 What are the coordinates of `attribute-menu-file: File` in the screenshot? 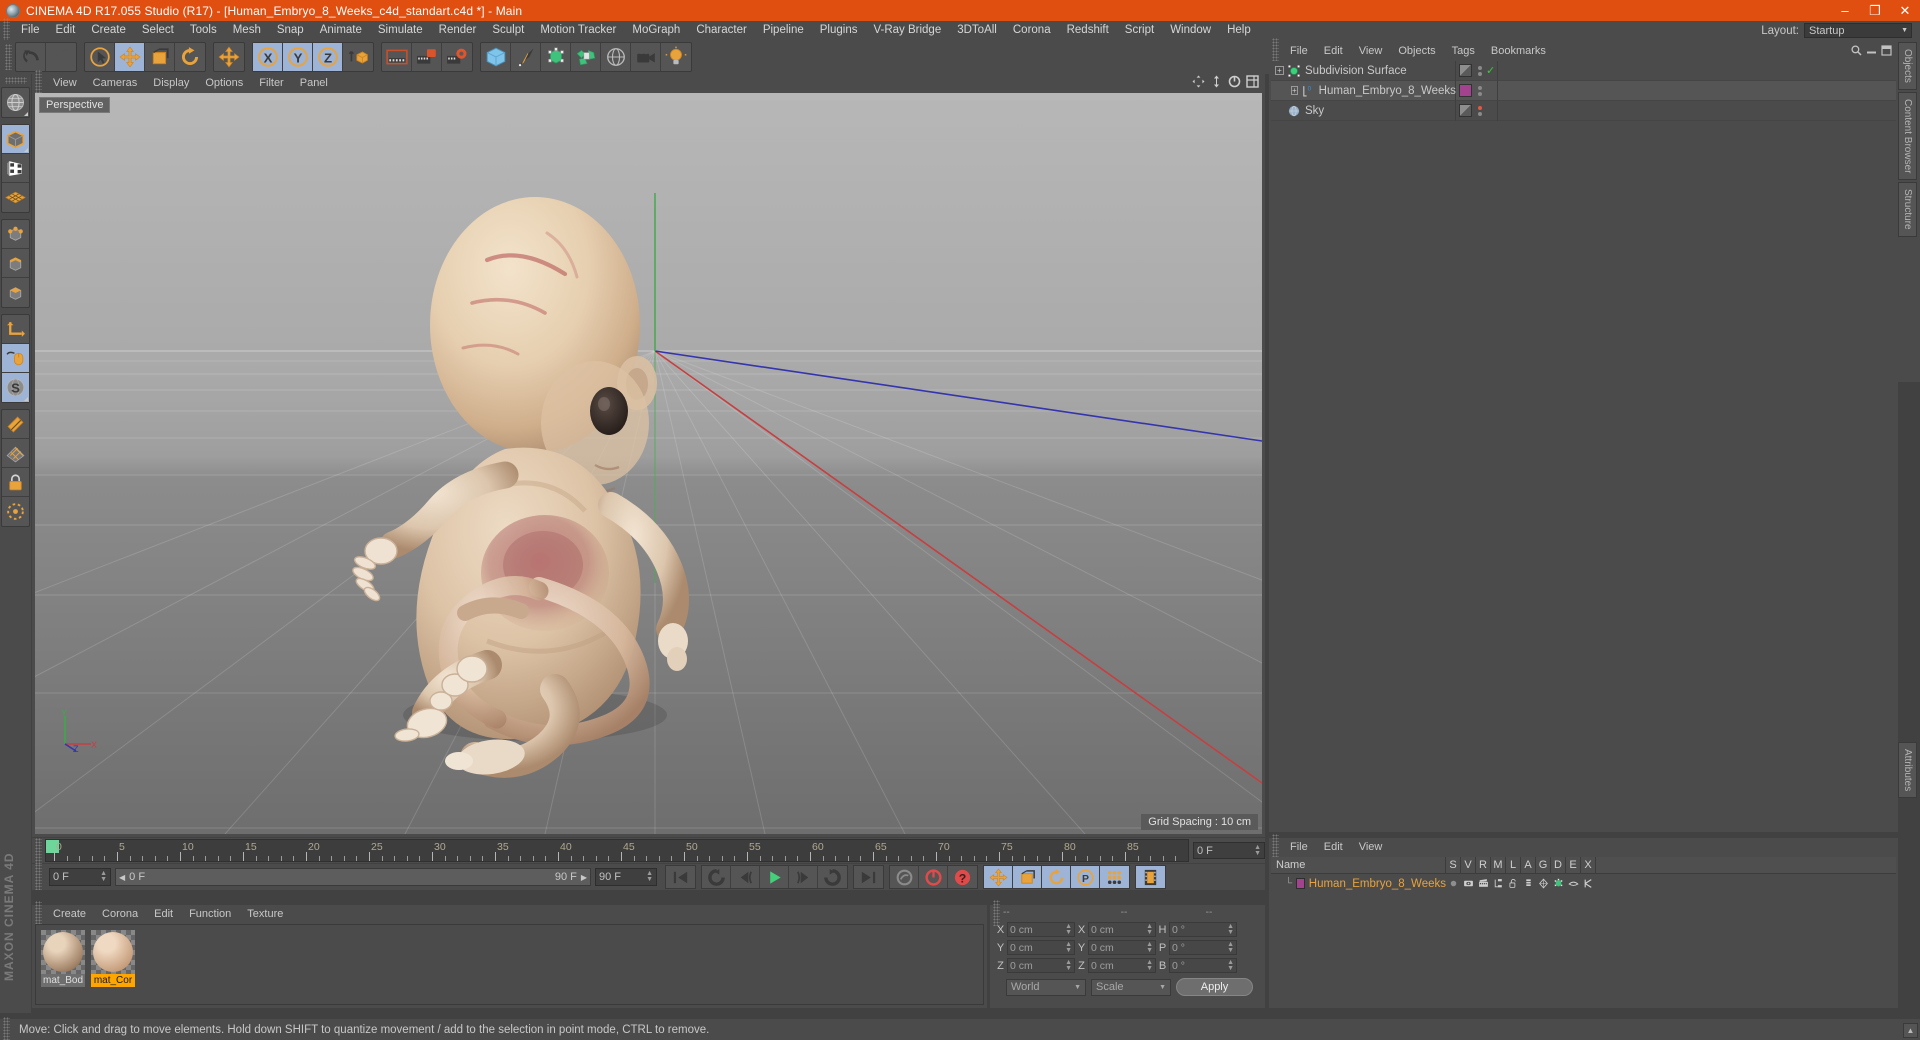 It's located at (1299, 847).